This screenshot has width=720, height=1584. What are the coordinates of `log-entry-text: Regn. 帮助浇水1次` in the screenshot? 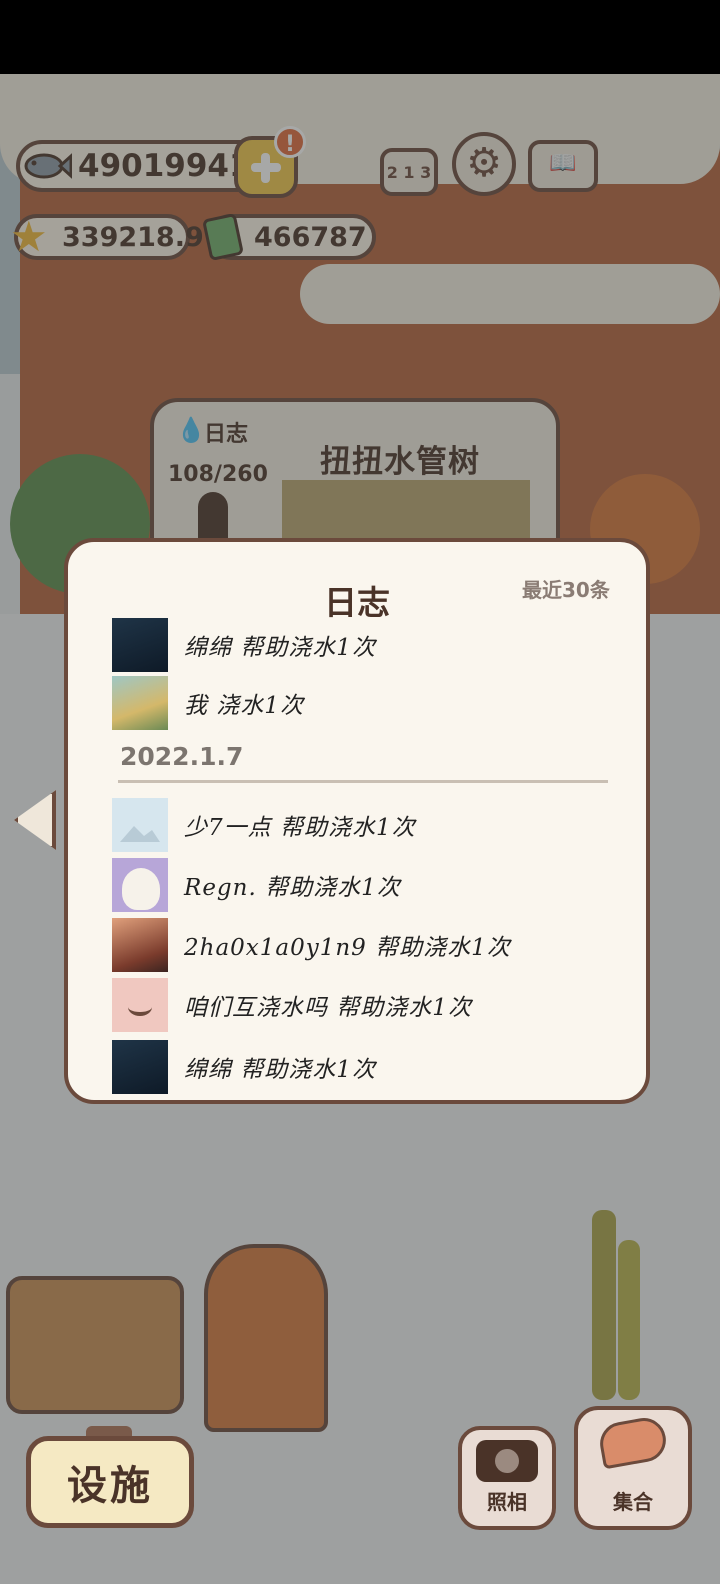 It's located at (292, 888).